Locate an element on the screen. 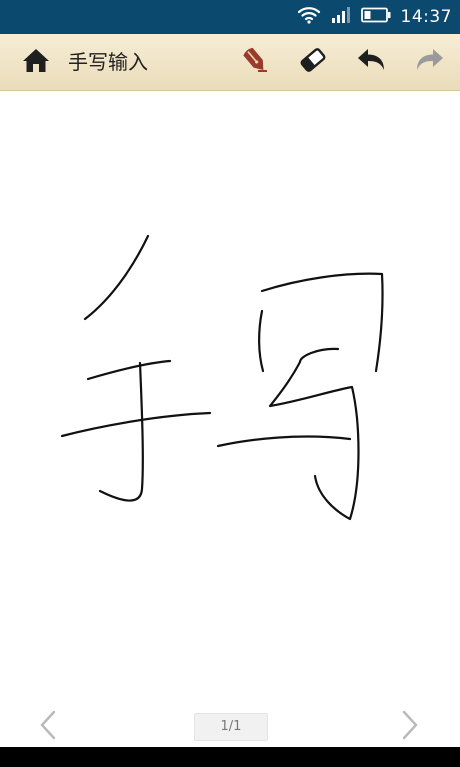 The height and width of the screenshot is (767, 460). status-bar: 14:37 is located at coordinates (230, 17).